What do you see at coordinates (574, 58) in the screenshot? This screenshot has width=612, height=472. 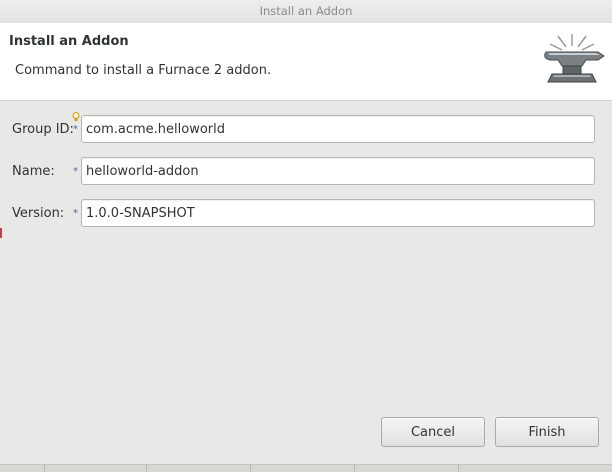 I see `anvil-icon` at bounding box center [574, 58].